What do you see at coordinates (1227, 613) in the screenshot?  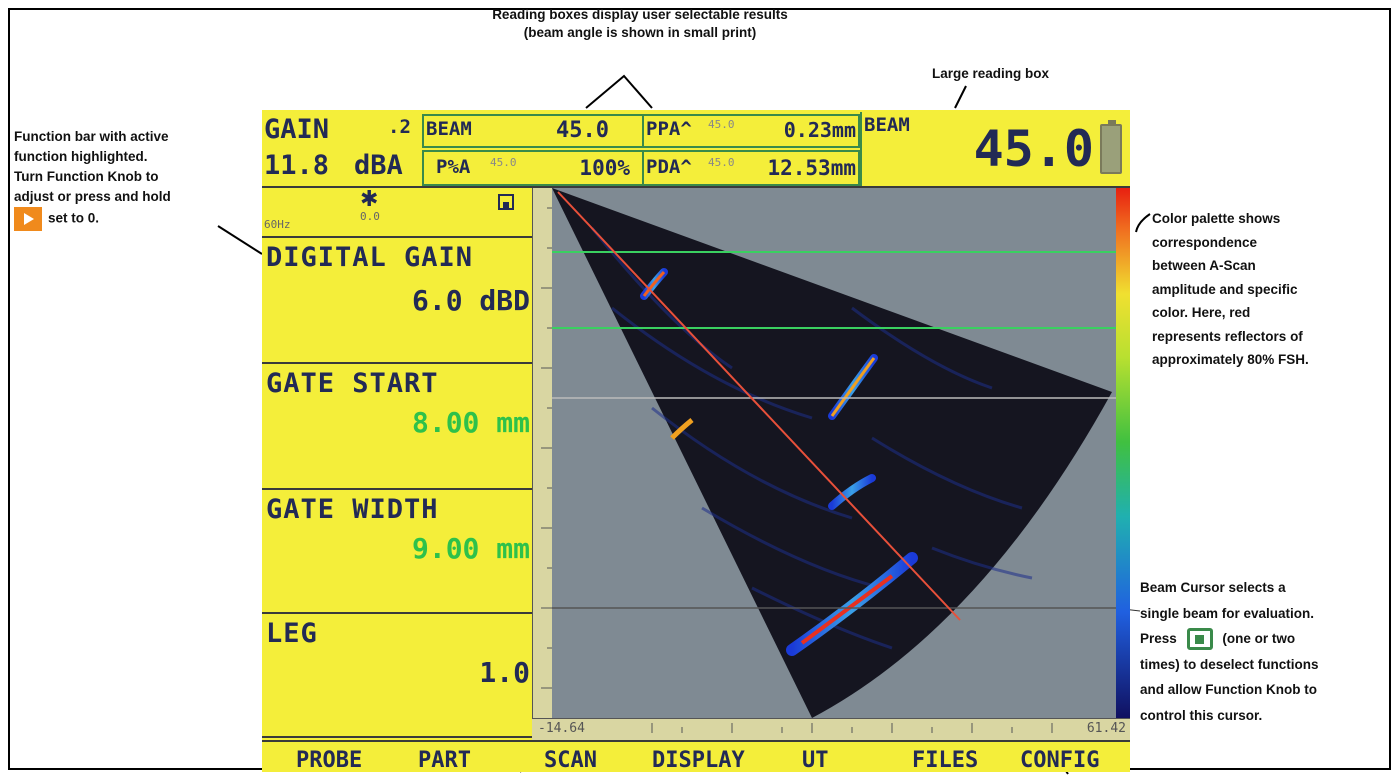 I see `annotation-line: single beam for evaluation.` at bounding box center [1227, 613].